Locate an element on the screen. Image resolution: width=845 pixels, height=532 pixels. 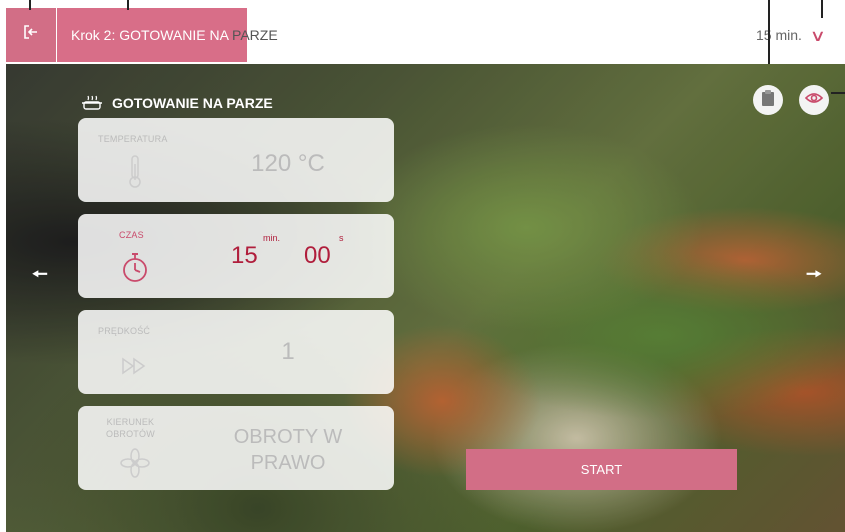
duration-label: 15 min. is located at coordinates (779, 35).